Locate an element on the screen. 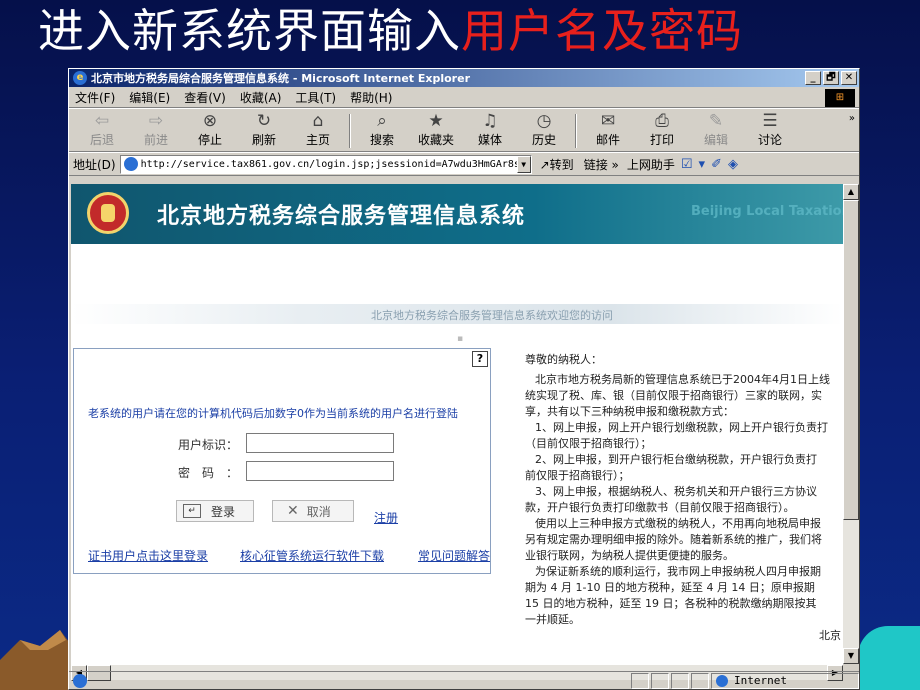 Image resolution: width=920 pixels, height=690 pixels. helper-dropdown-icon: ▾ is located at coordinates (702, 164).